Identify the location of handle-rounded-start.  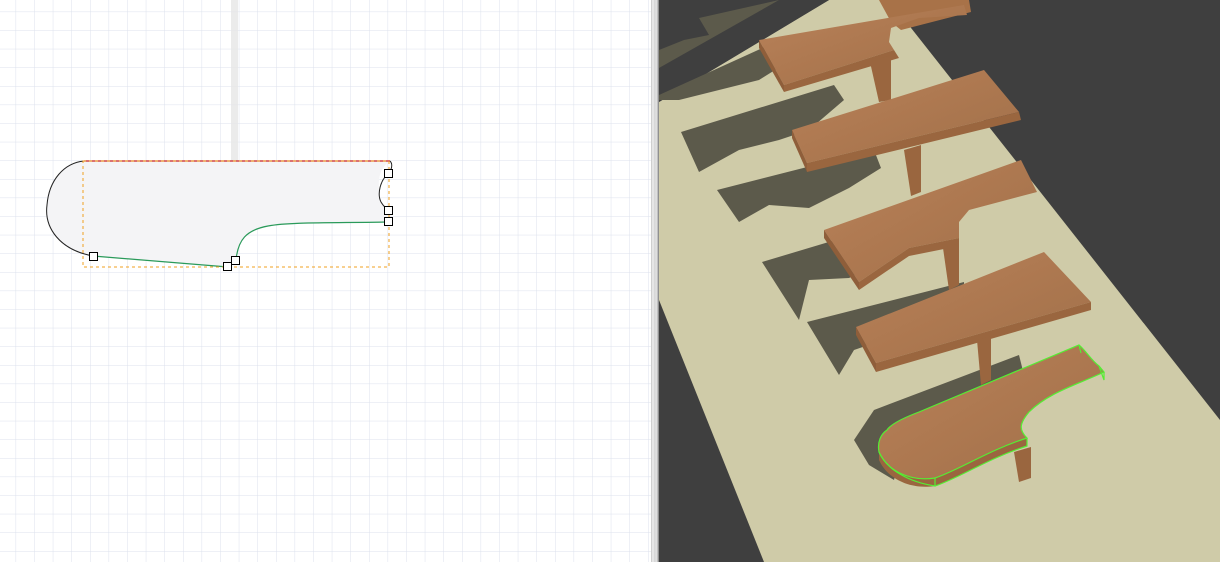
(93, 256).